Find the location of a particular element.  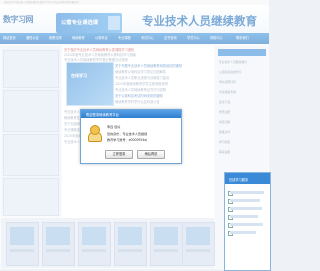

dialog-greeting: 李四 您好 is located at coordinates (114, 127).